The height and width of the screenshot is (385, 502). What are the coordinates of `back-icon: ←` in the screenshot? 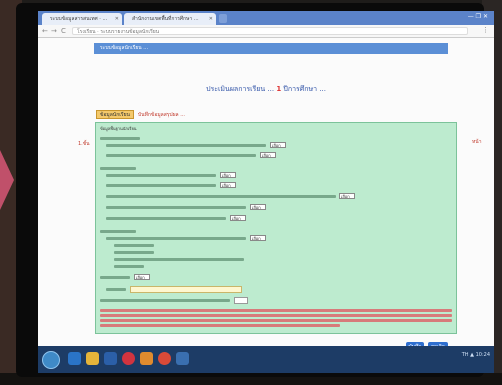 It's located at (45, 31).